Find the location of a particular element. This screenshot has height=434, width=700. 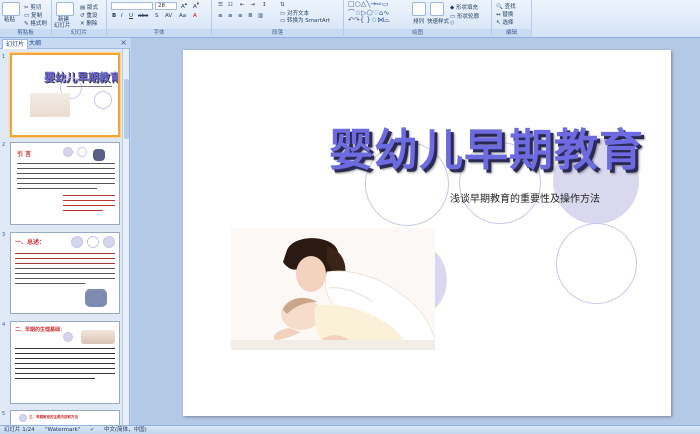

thumbnail-title: 婴幼儿早期教育 is located at coordinates (82, 77).